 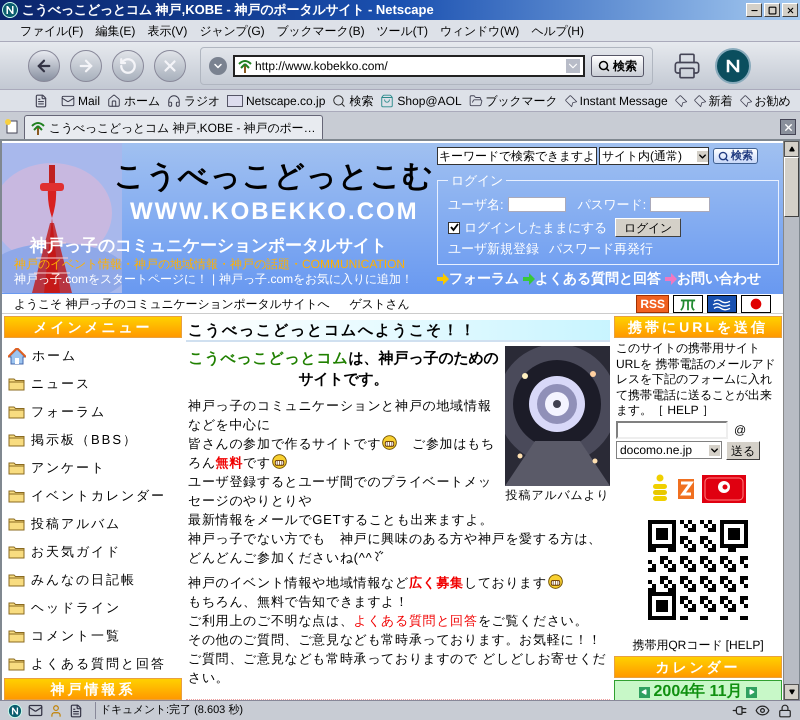 I want to click on carrier-logo-icon, so click(x=724, y=488).